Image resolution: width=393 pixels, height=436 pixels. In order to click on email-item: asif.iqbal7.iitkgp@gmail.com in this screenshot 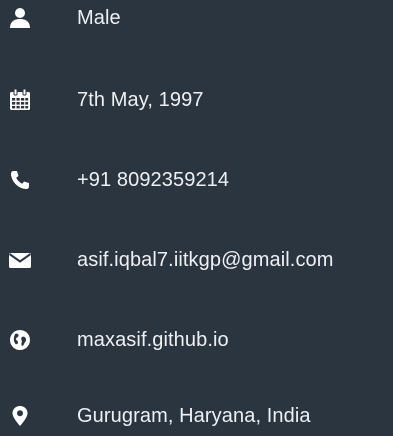, I will do `click(196, 260)`.